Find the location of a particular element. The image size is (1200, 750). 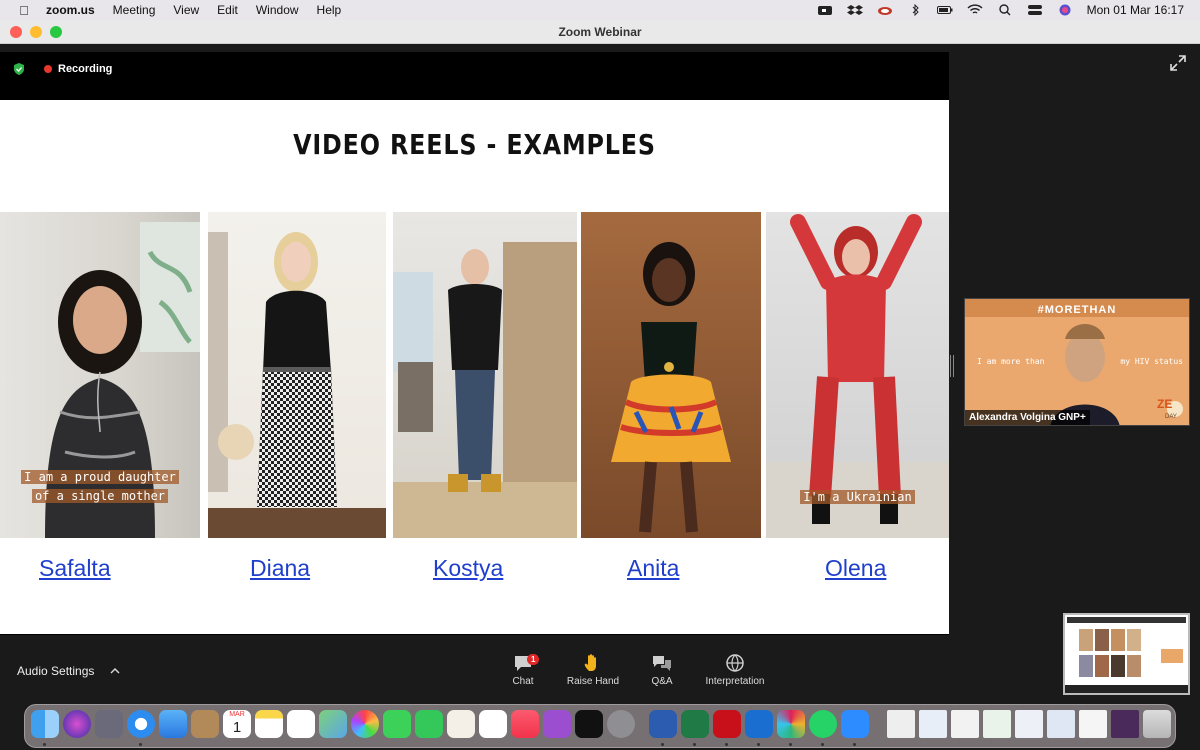

recording-label: Recording is located at coordinates (85, 69).